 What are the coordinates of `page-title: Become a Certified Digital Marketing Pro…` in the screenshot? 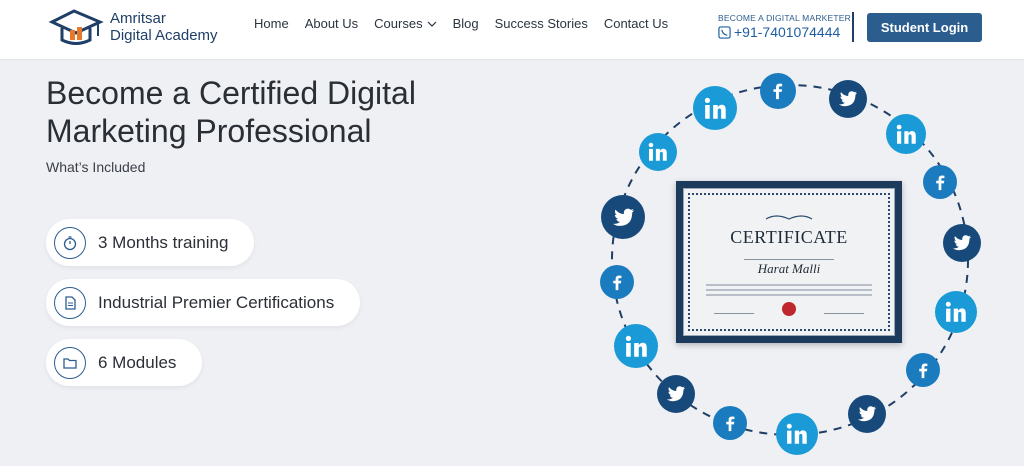 It's located at (231, 112).